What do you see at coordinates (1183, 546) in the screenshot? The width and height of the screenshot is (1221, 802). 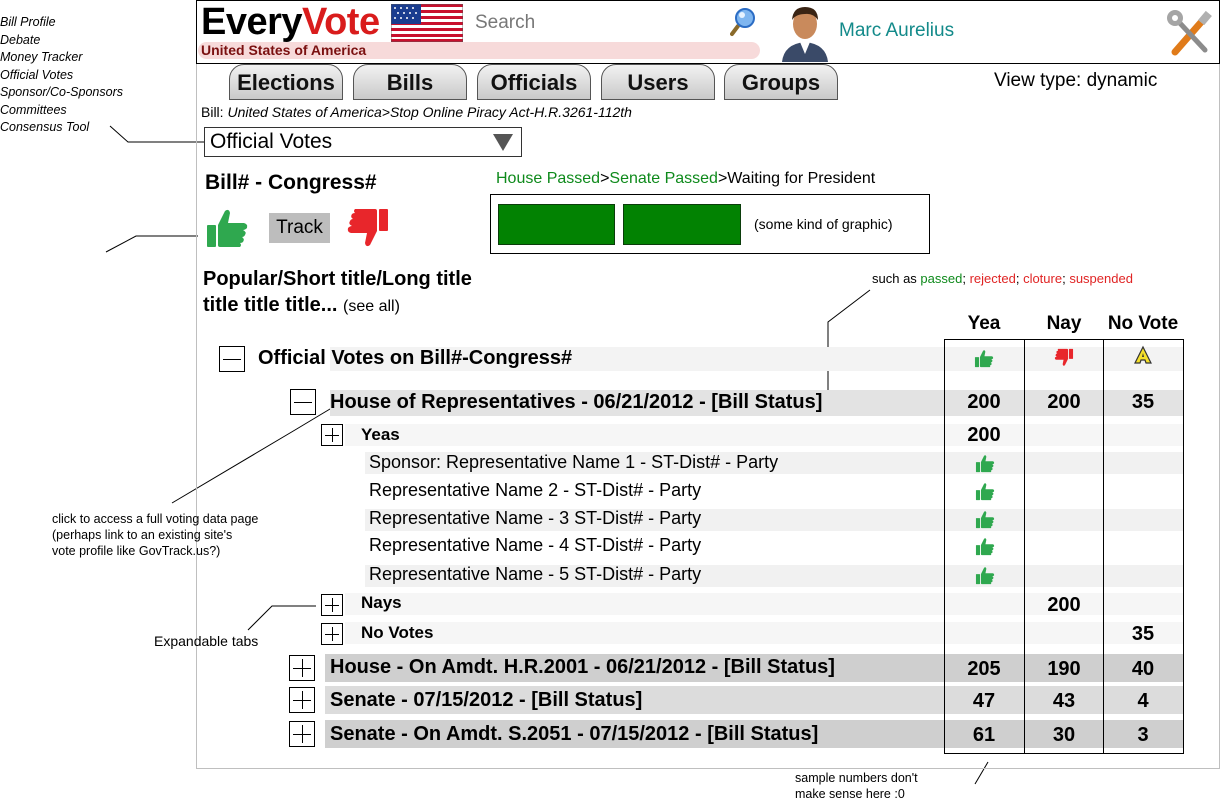 I see `column-divider` at bounding box center [1183, 546].